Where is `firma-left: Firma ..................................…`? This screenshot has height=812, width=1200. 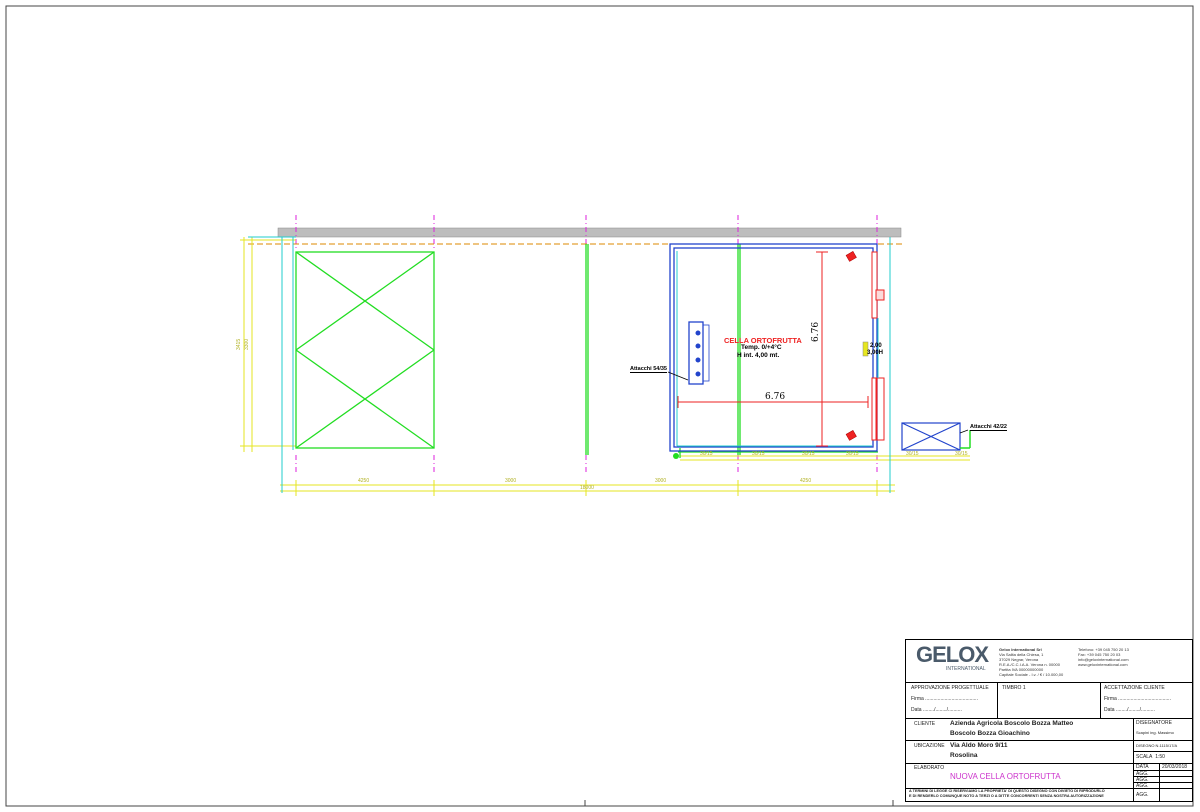 firma-left: Firma ..................................… is located at coordinates (944, 699).